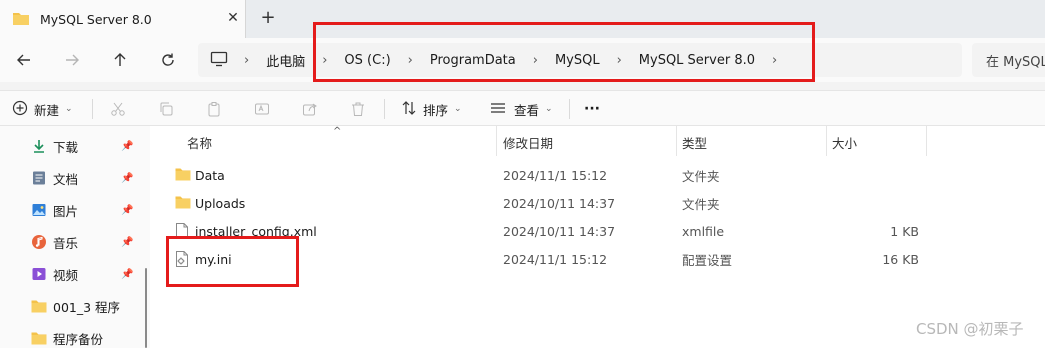  Describe the element at coordinates (66, 211) in the screenshot. I see `sidebar-item-label: 图片` at that location.